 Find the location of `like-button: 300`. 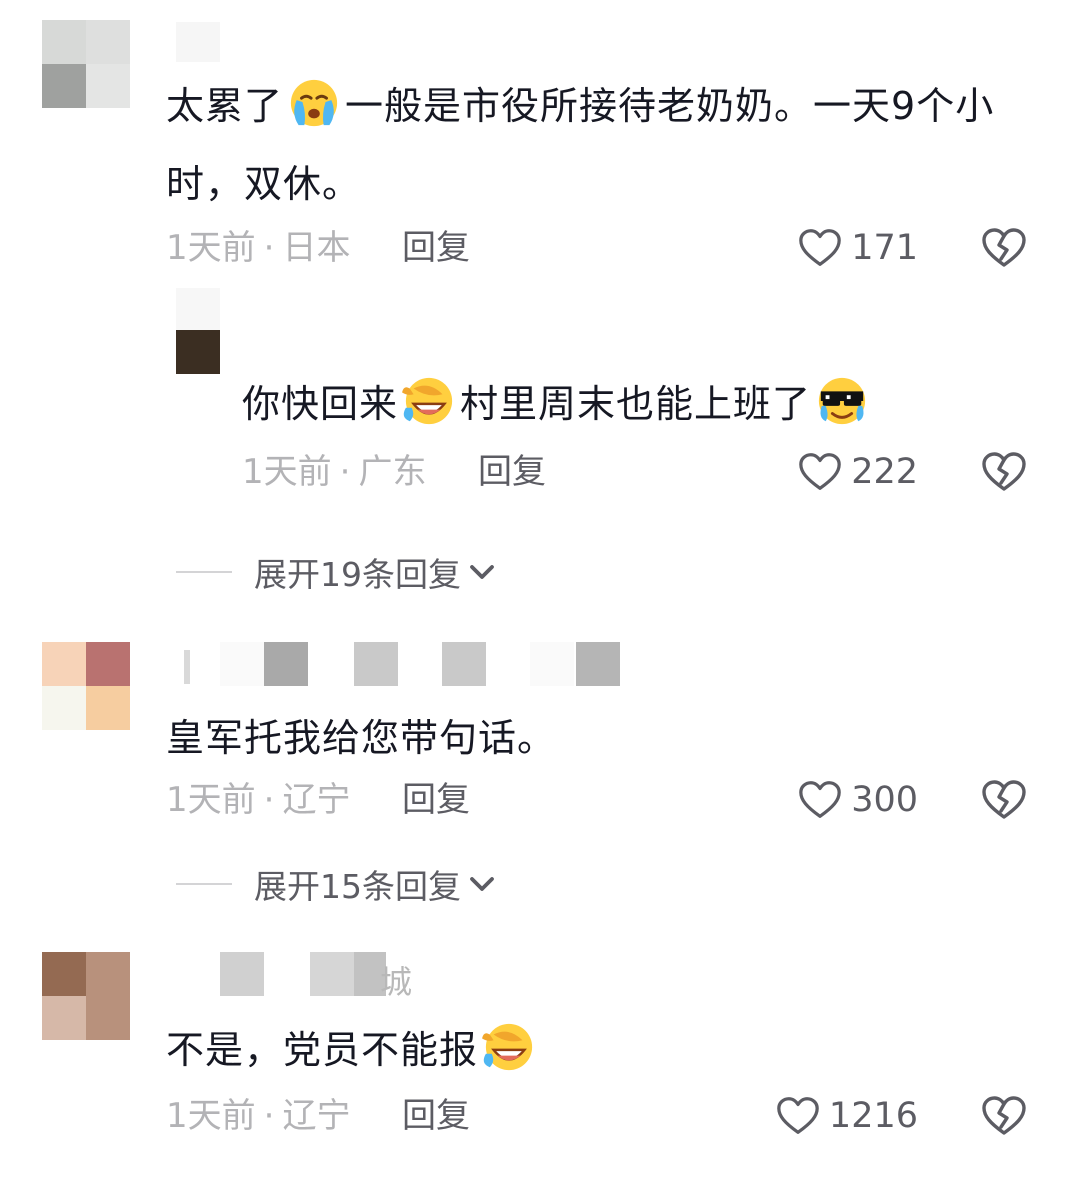

like-button: 300 is located at coordinates (839, 800).